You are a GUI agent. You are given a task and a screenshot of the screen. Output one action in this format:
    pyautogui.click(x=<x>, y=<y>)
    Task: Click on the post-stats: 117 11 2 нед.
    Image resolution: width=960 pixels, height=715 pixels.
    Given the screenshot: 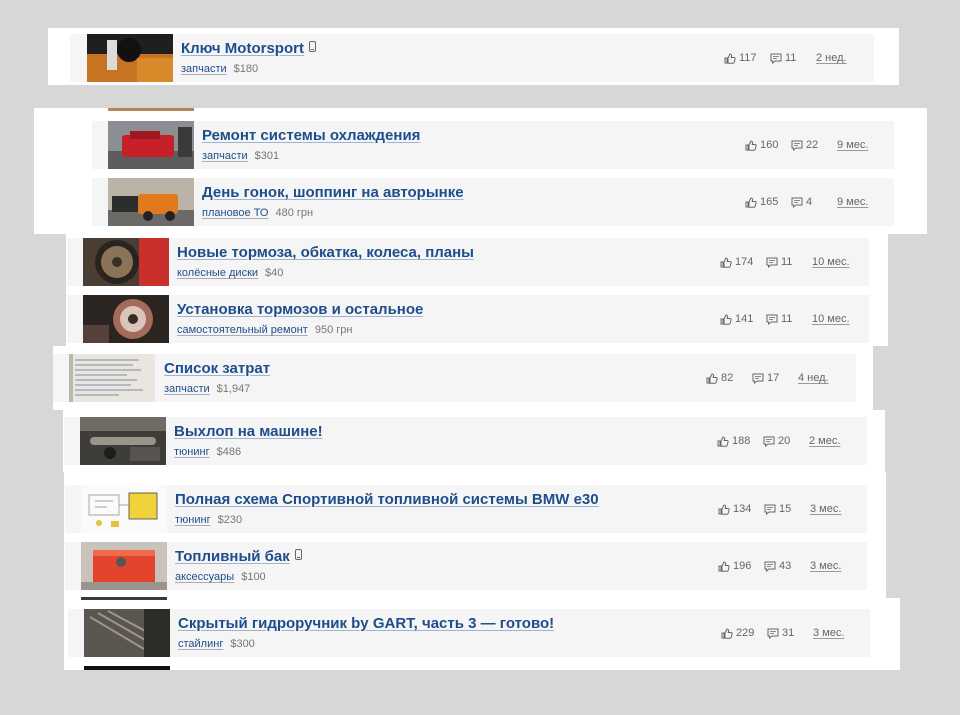 What is the action you would take?
    pyautogui.click(x=789, y=59)
    